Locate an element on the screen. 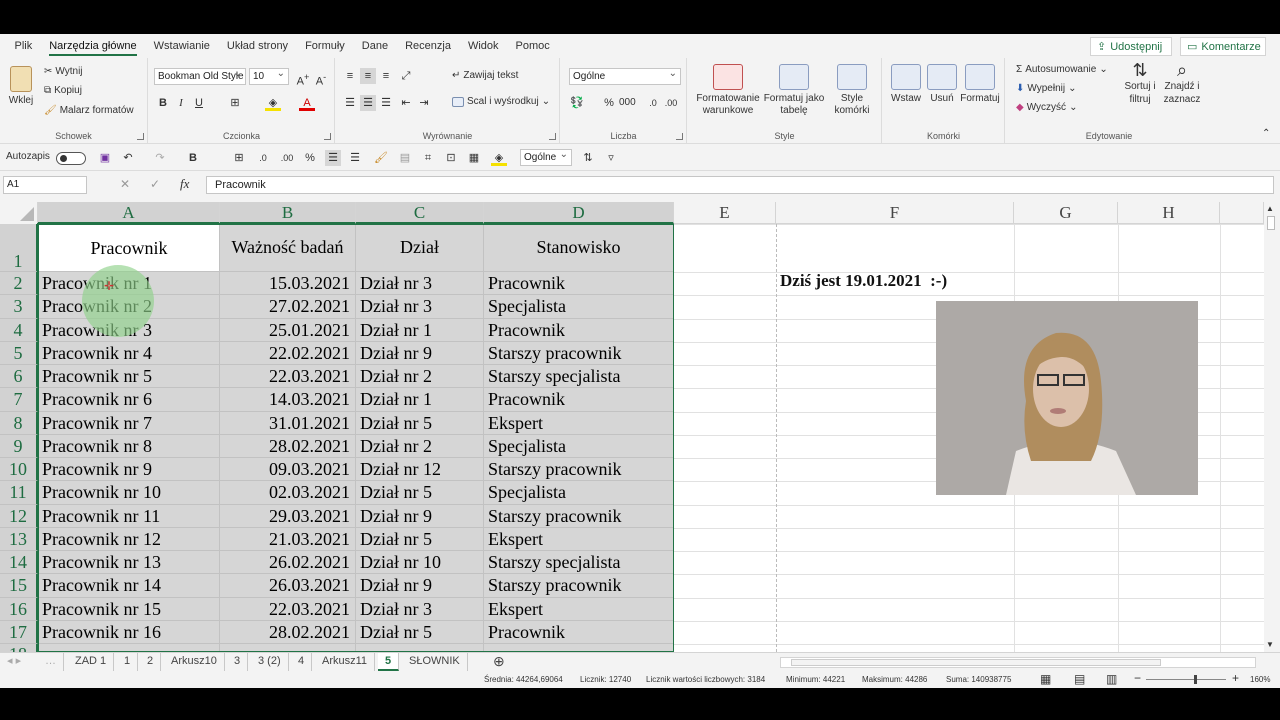 The image size is (1280, 720). borders-icon: ⊞ is located at coordinates (235, 103).